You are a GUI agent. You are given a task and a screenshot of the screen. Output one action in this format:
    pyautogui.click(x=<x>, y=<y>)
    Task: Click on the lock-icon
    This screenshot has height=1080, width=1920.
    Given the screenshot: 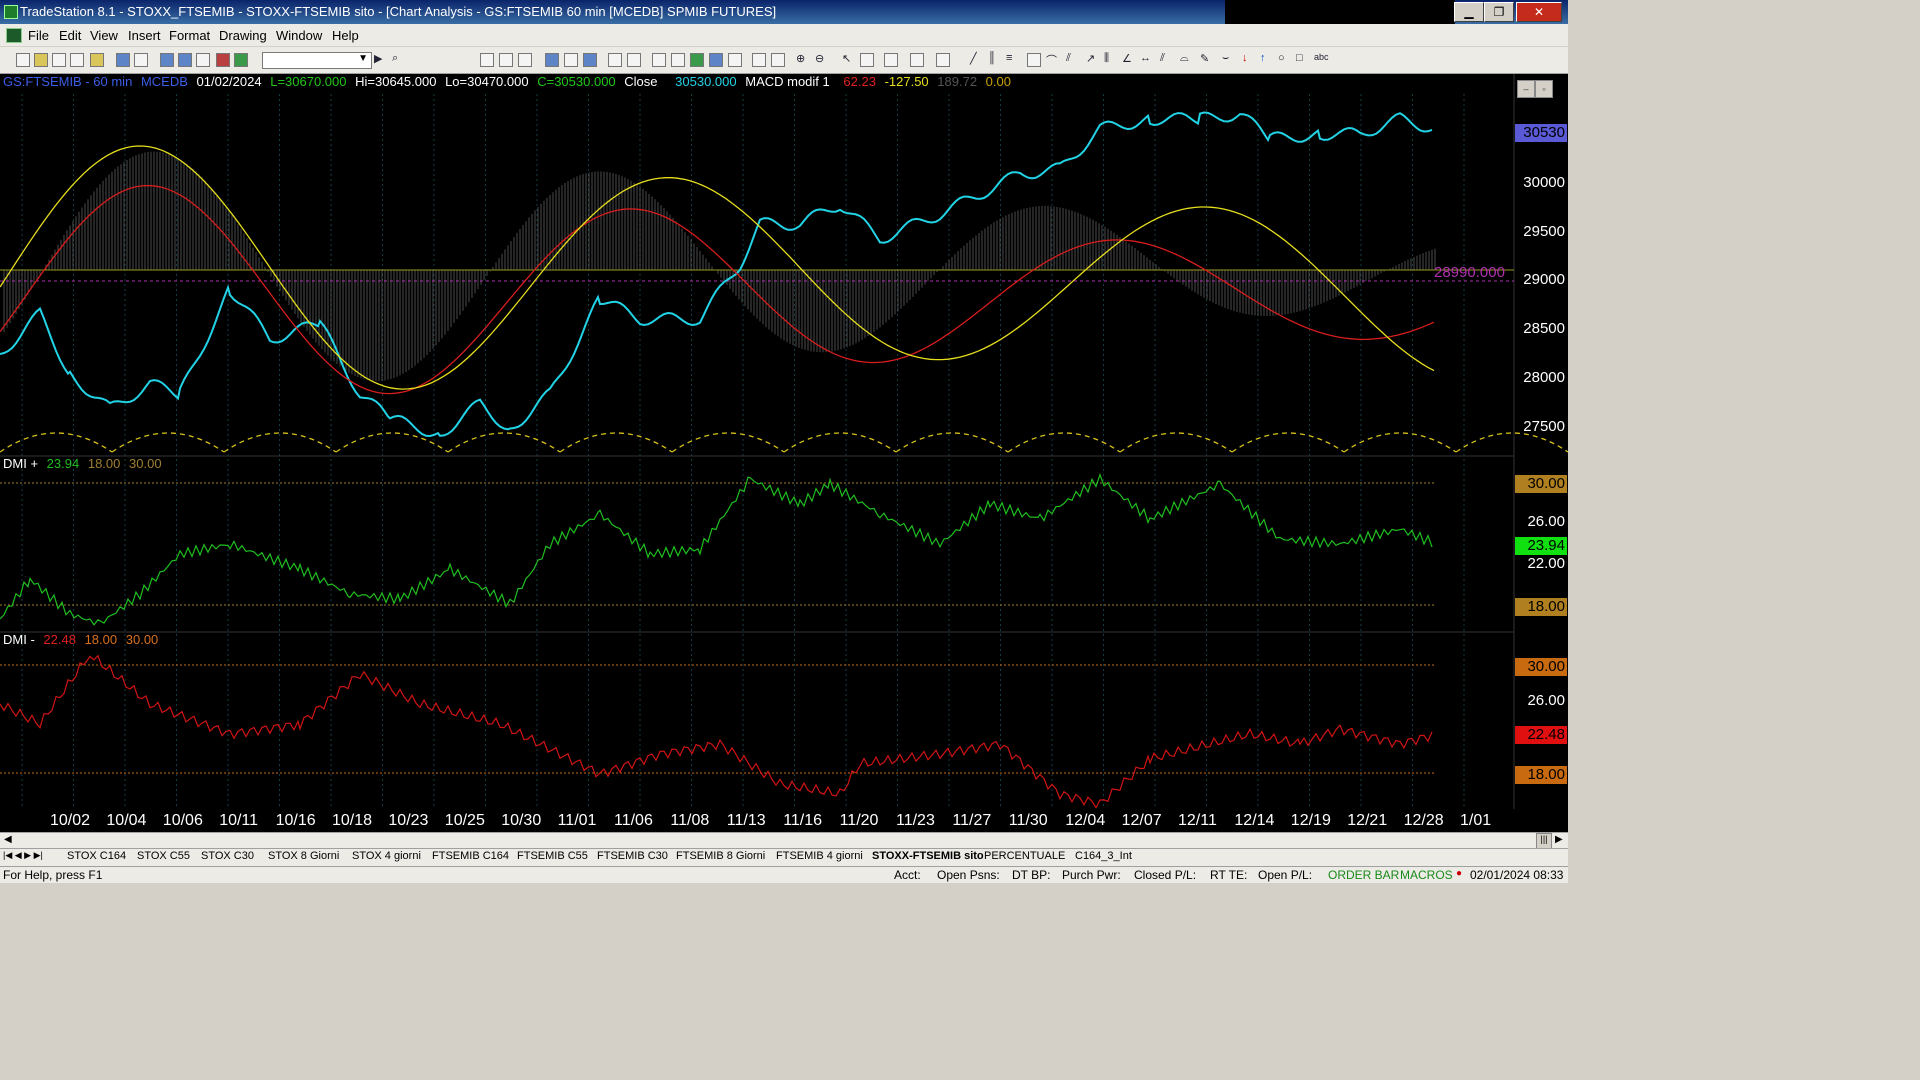 What is the action you would take?
    pyautogui.click(x=203, y=60)
    